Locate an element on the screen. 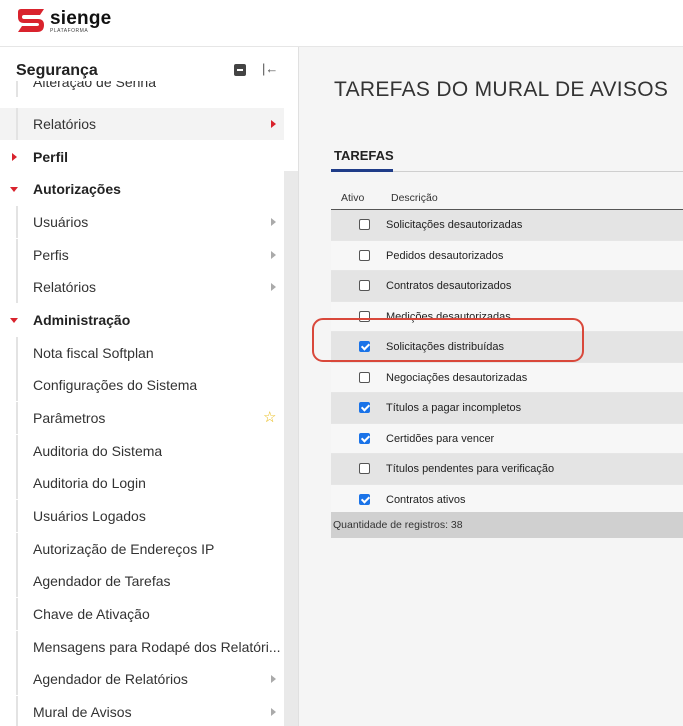  table-row: Solicitações desautorizadas is located at coordinates (507, 225).